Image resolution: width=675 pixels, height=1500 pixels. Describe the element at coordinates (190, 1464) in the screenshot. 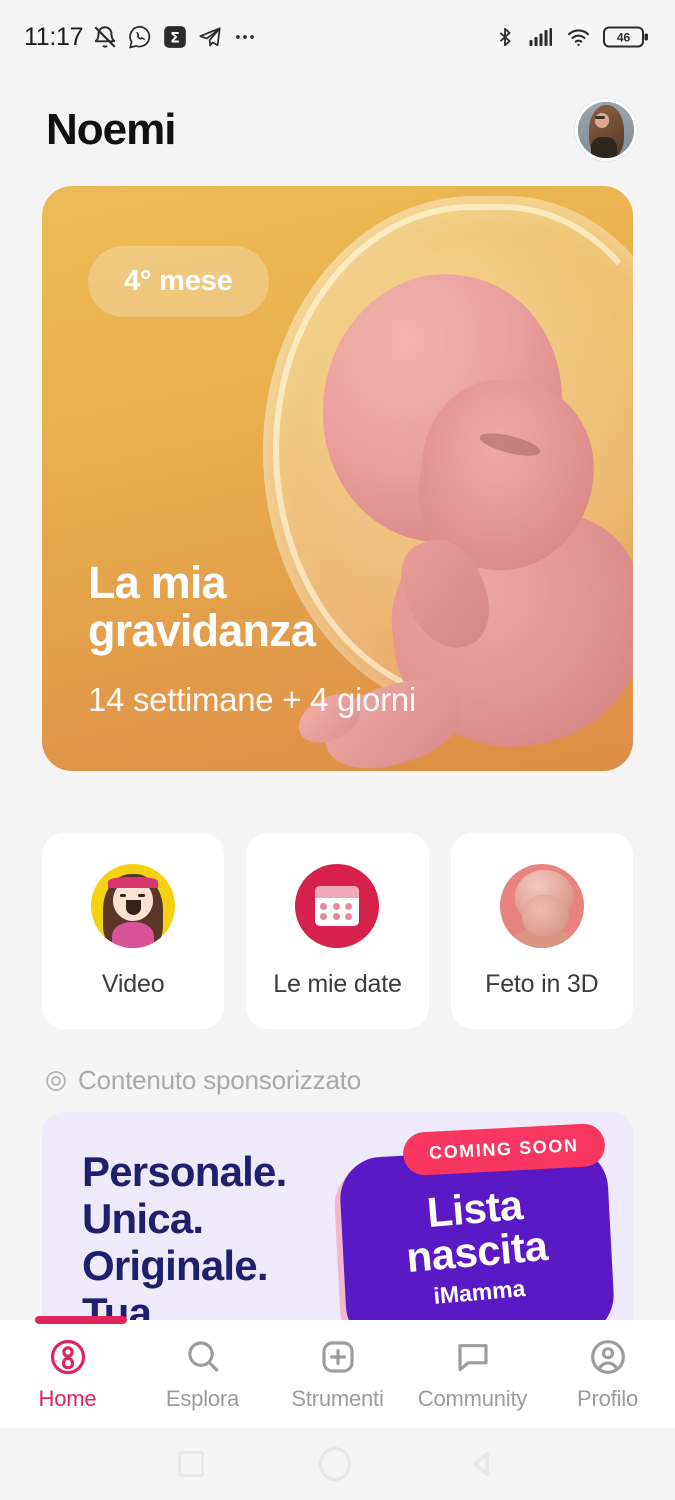

I see `recents-square-icon` at that location.